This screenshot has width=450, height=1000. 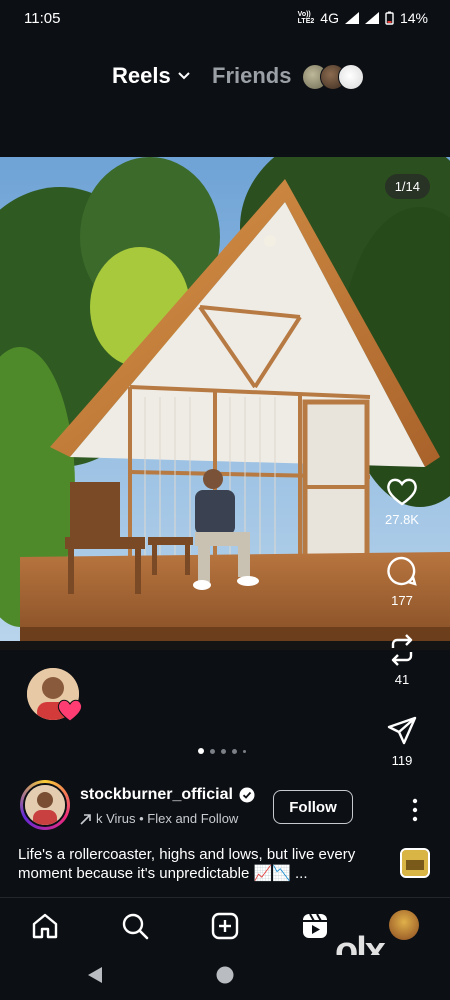 What do you see at coordinates (402, 650) in the screenshot?
I see `repost-icon` at bounding box center [402, 650].